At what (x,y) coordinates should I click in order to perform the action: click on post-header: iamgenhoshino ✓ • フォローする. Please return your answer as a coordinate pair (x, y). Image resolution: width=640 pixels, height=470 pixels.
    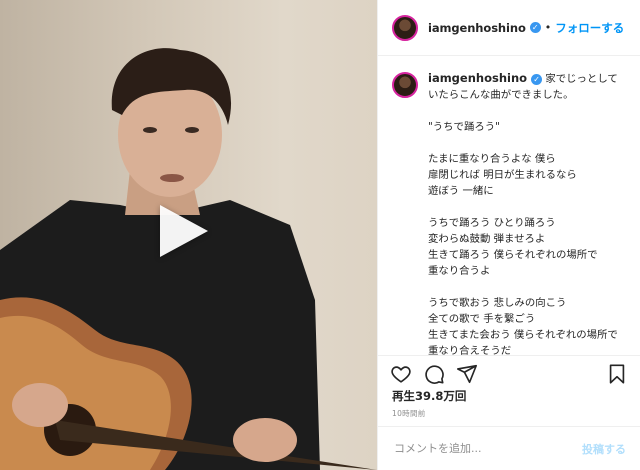
    Looking at the image, I should click on (509, 28).